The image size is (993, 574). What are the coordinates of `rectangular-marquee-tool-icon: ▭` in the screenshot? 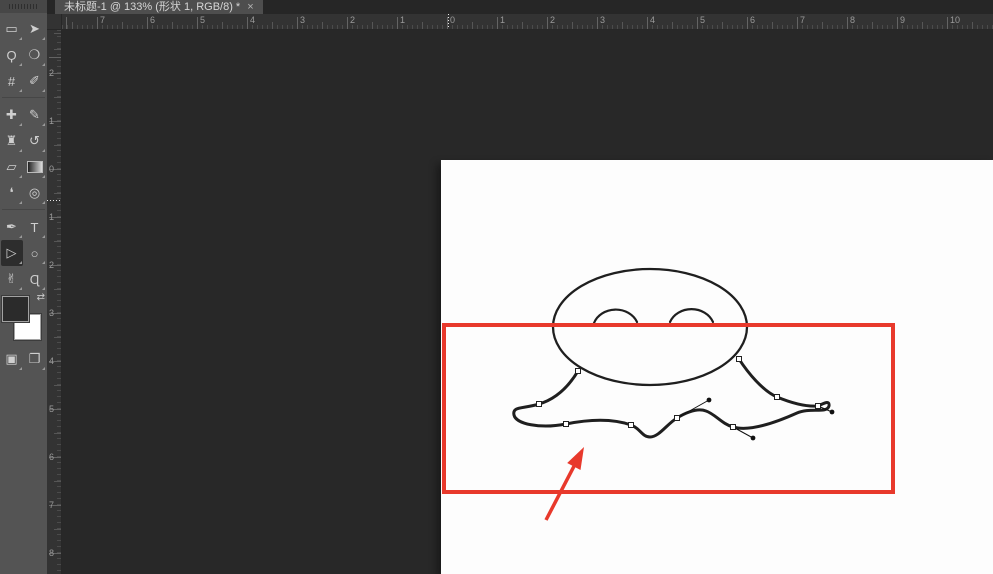 It's located at (11, 28).